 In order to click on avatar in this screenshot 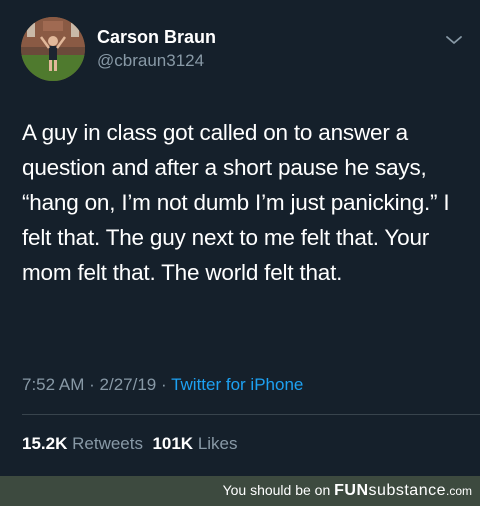, I will do `click(53, 49)`.